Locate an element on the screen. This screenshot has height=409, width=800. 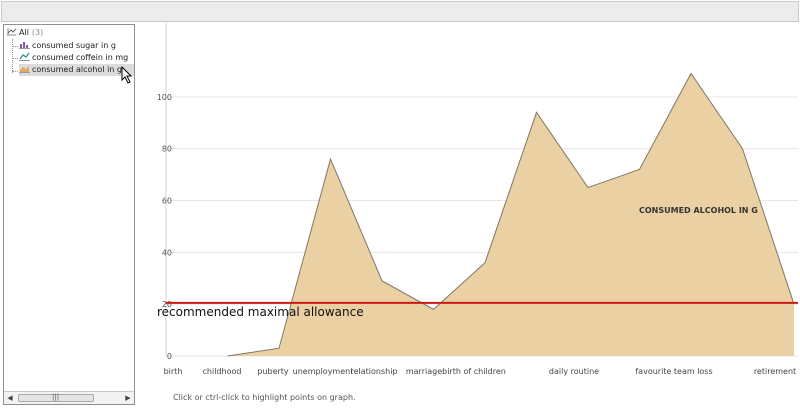
x-tick-label: favourite team loss is located at coordinates (673, 371).